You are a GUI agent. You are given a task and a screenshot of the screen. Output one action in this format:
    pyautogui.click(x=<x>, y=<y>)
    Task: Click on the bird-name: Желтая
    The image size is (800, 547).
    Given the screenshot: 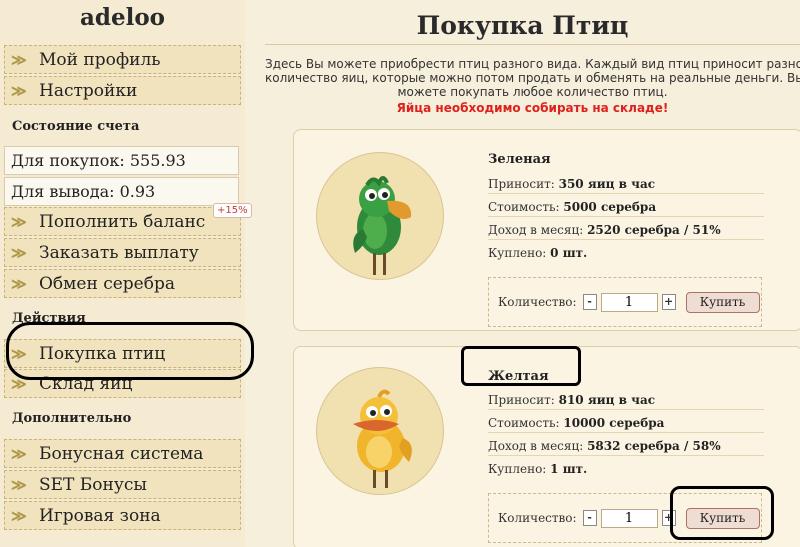 What is the action you would take?
    pyautogui.click(x=518, y=376)
    